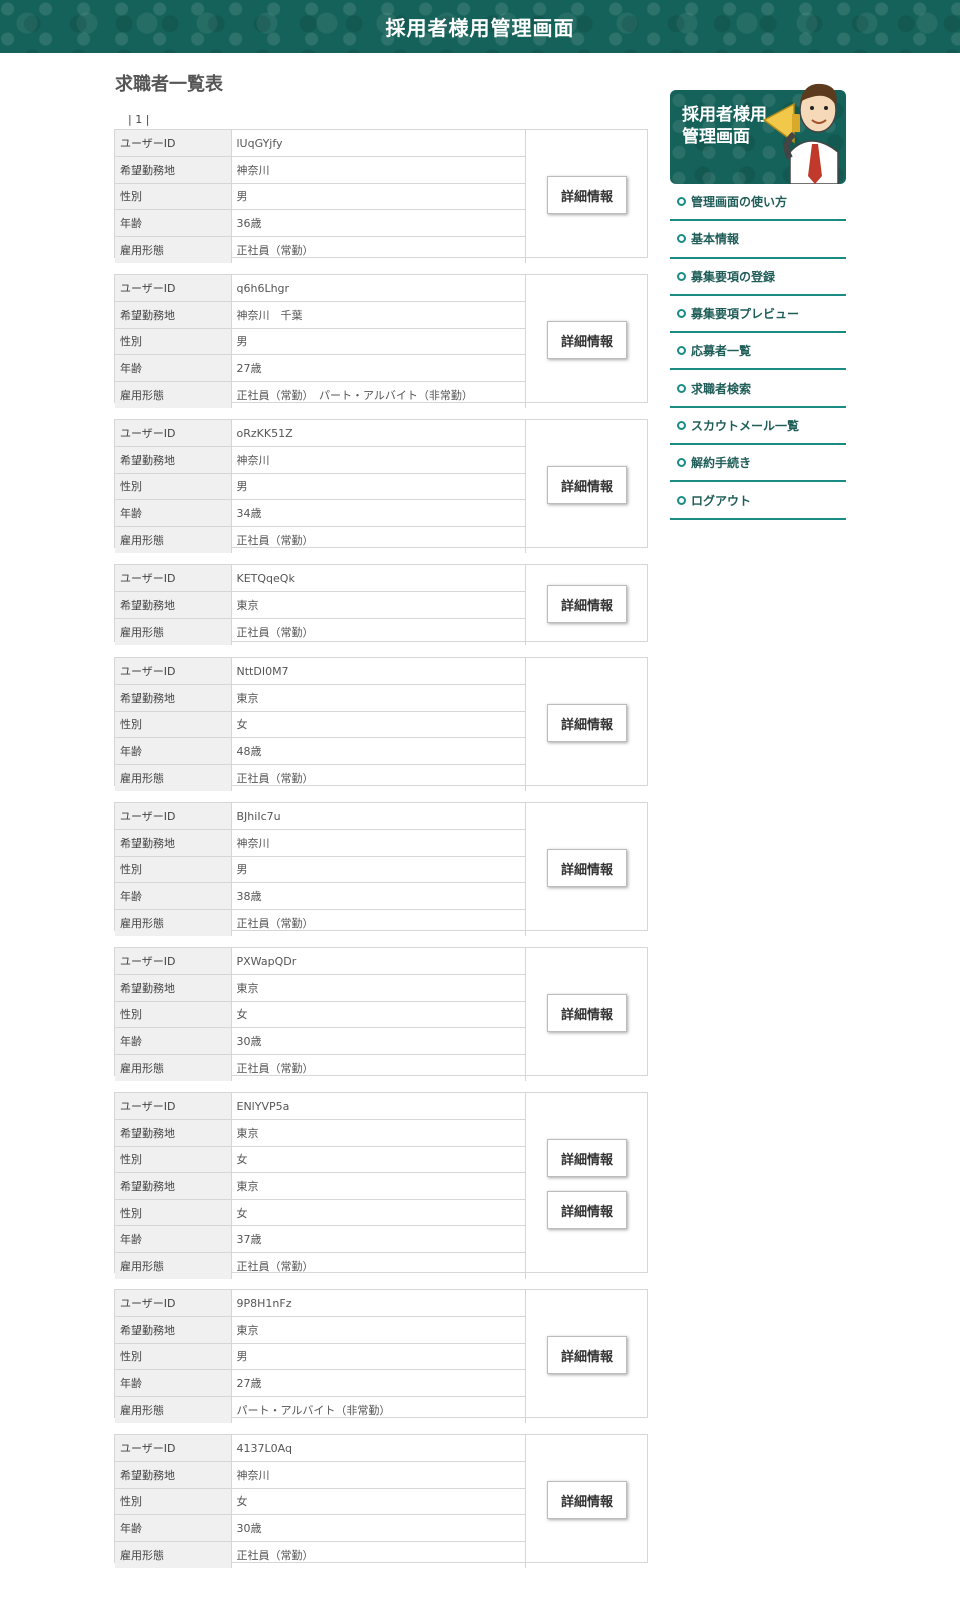  I want to click on table-row: 年齢 27歳, so click(320, 368).